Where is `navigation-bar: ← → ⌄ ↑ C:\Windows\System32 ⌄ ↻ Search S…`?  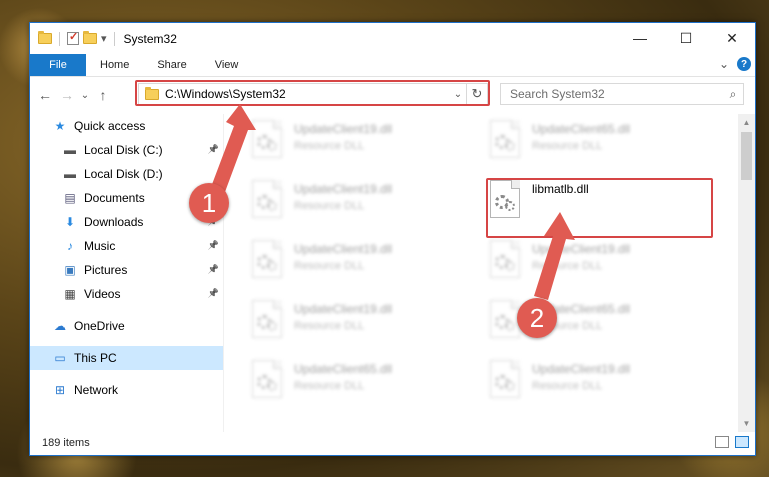 navigation-bar: ← → ⌄ ↑ C:\Windows\System32 ⌄ ↻ Search S… is located at coordinates (392, 95).